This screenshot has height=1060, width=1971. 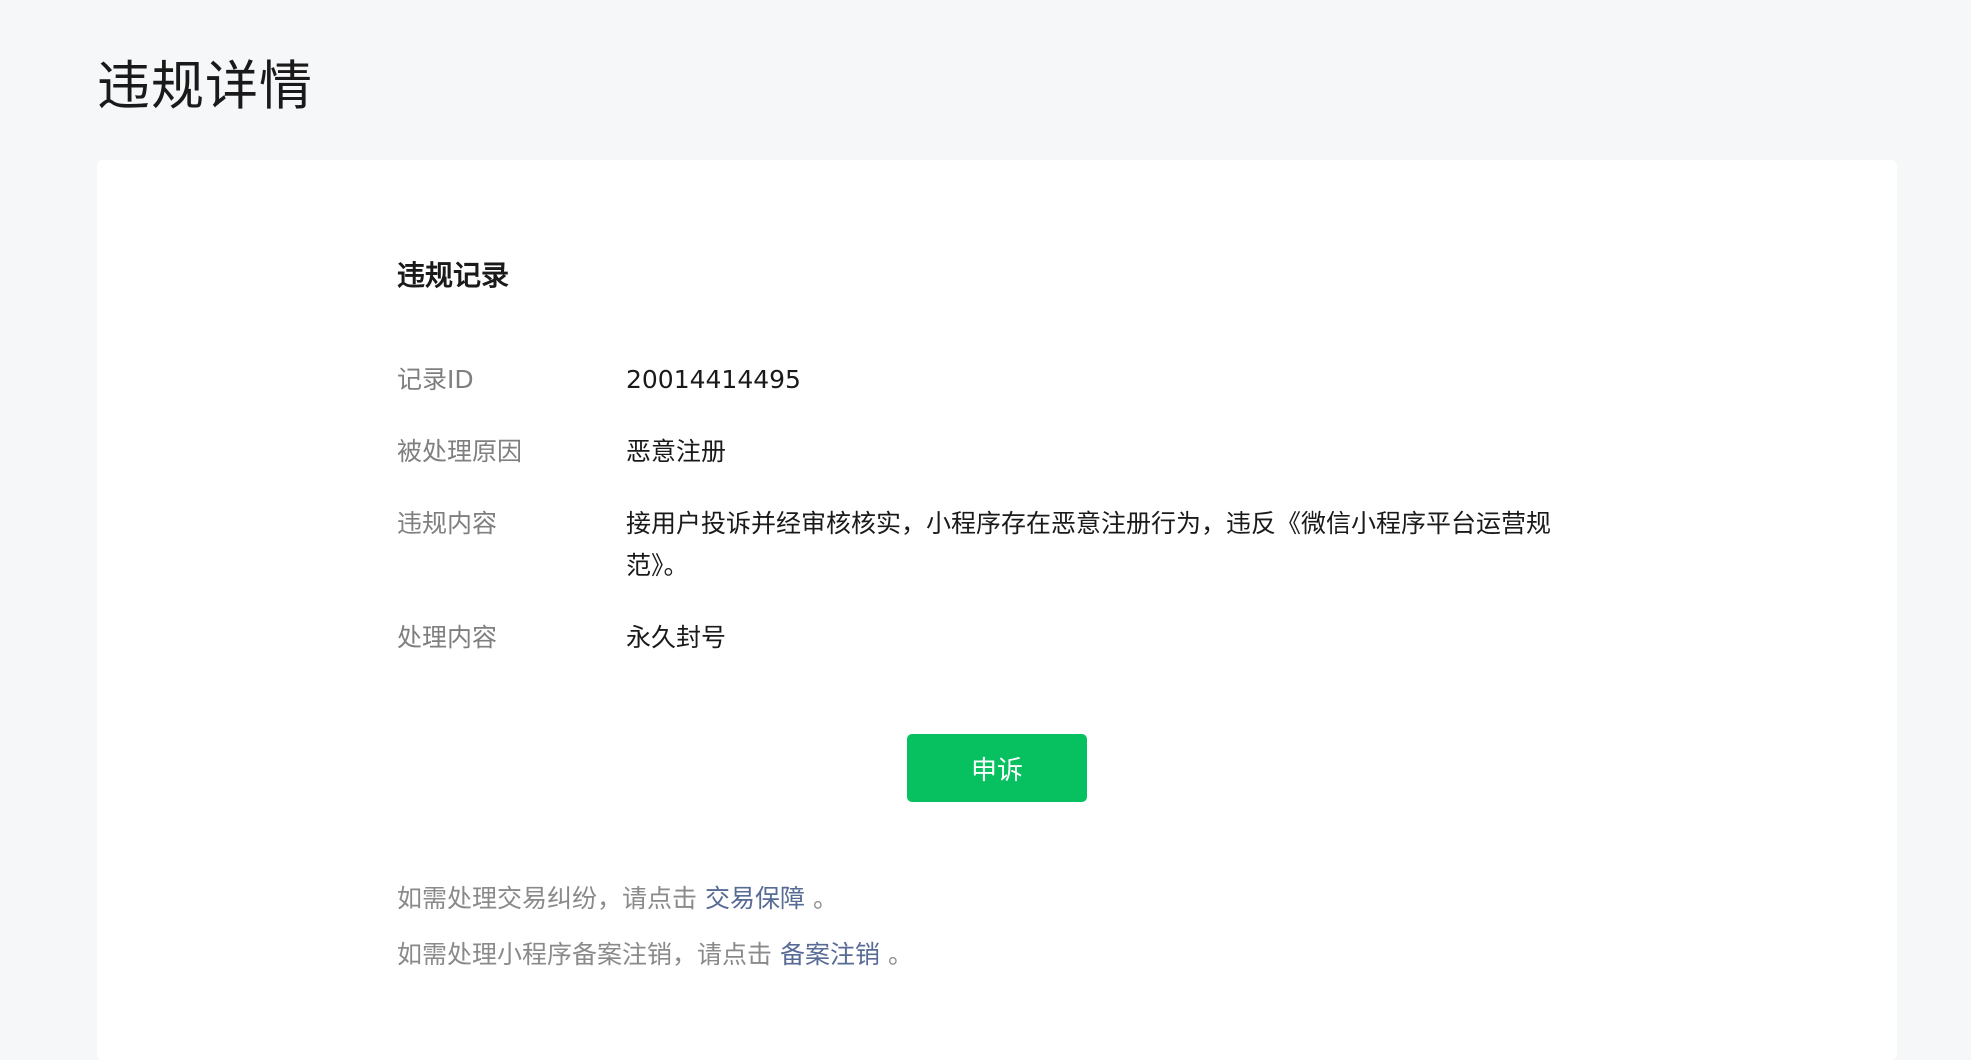 What do you see at coordinates (713, 379) in the screenshot?
I see `record-id-value: 20014414495` at bounding box center [713, 379].